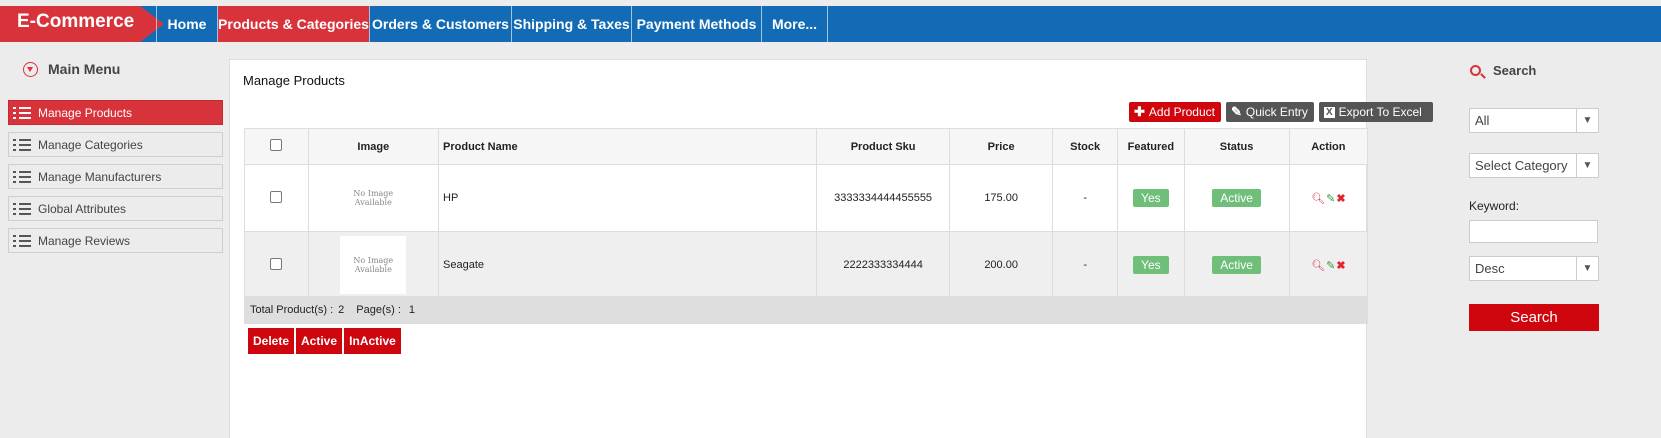  Describe the element at coordinates (412, 310) in the screenshot. I see `pages-count: 1` at that location.